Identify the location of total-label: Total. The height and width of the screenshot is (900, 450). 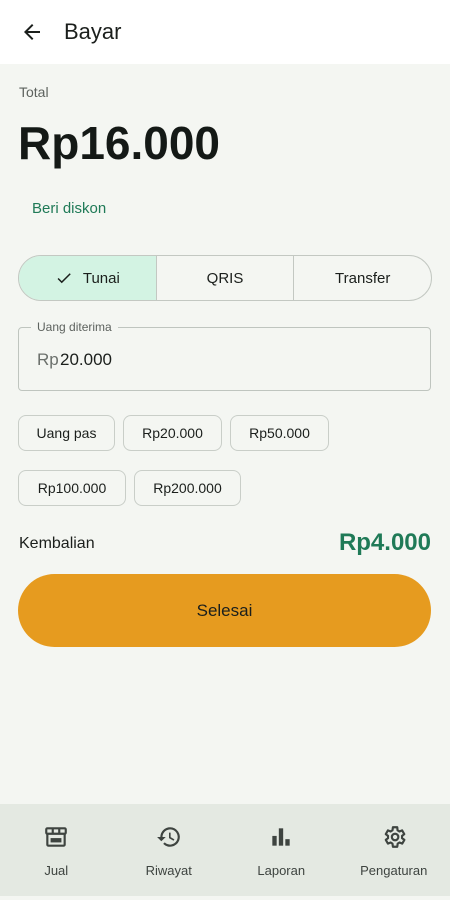
(34, 92).